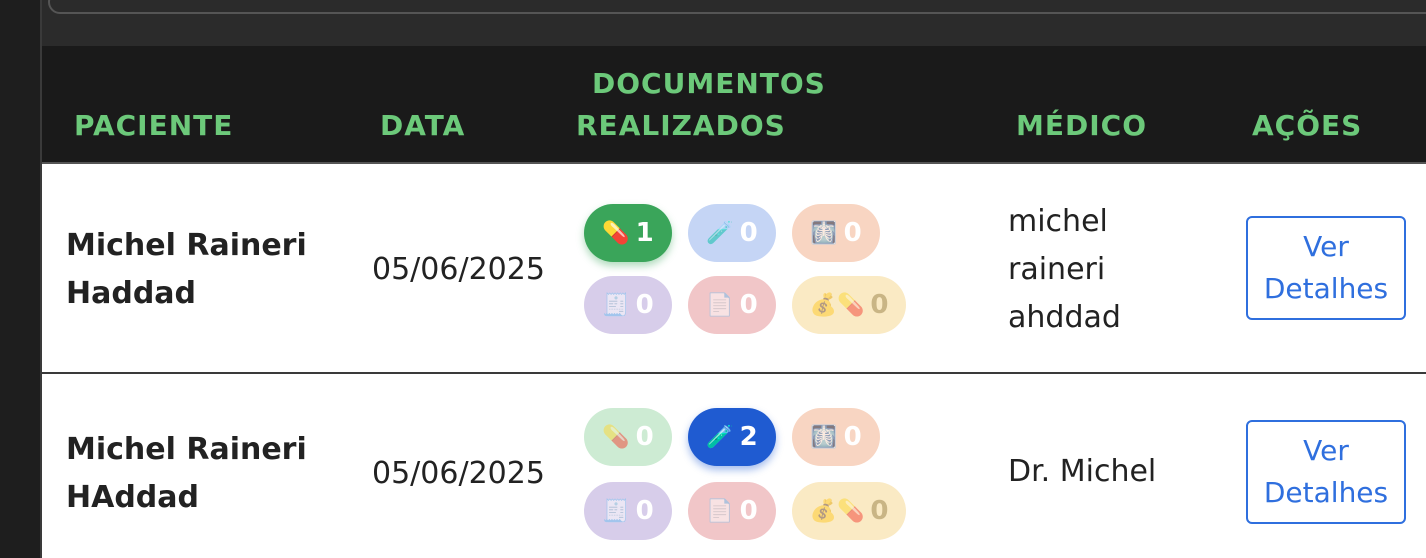  I want to click on exams-count: 0, so click(748, 233).